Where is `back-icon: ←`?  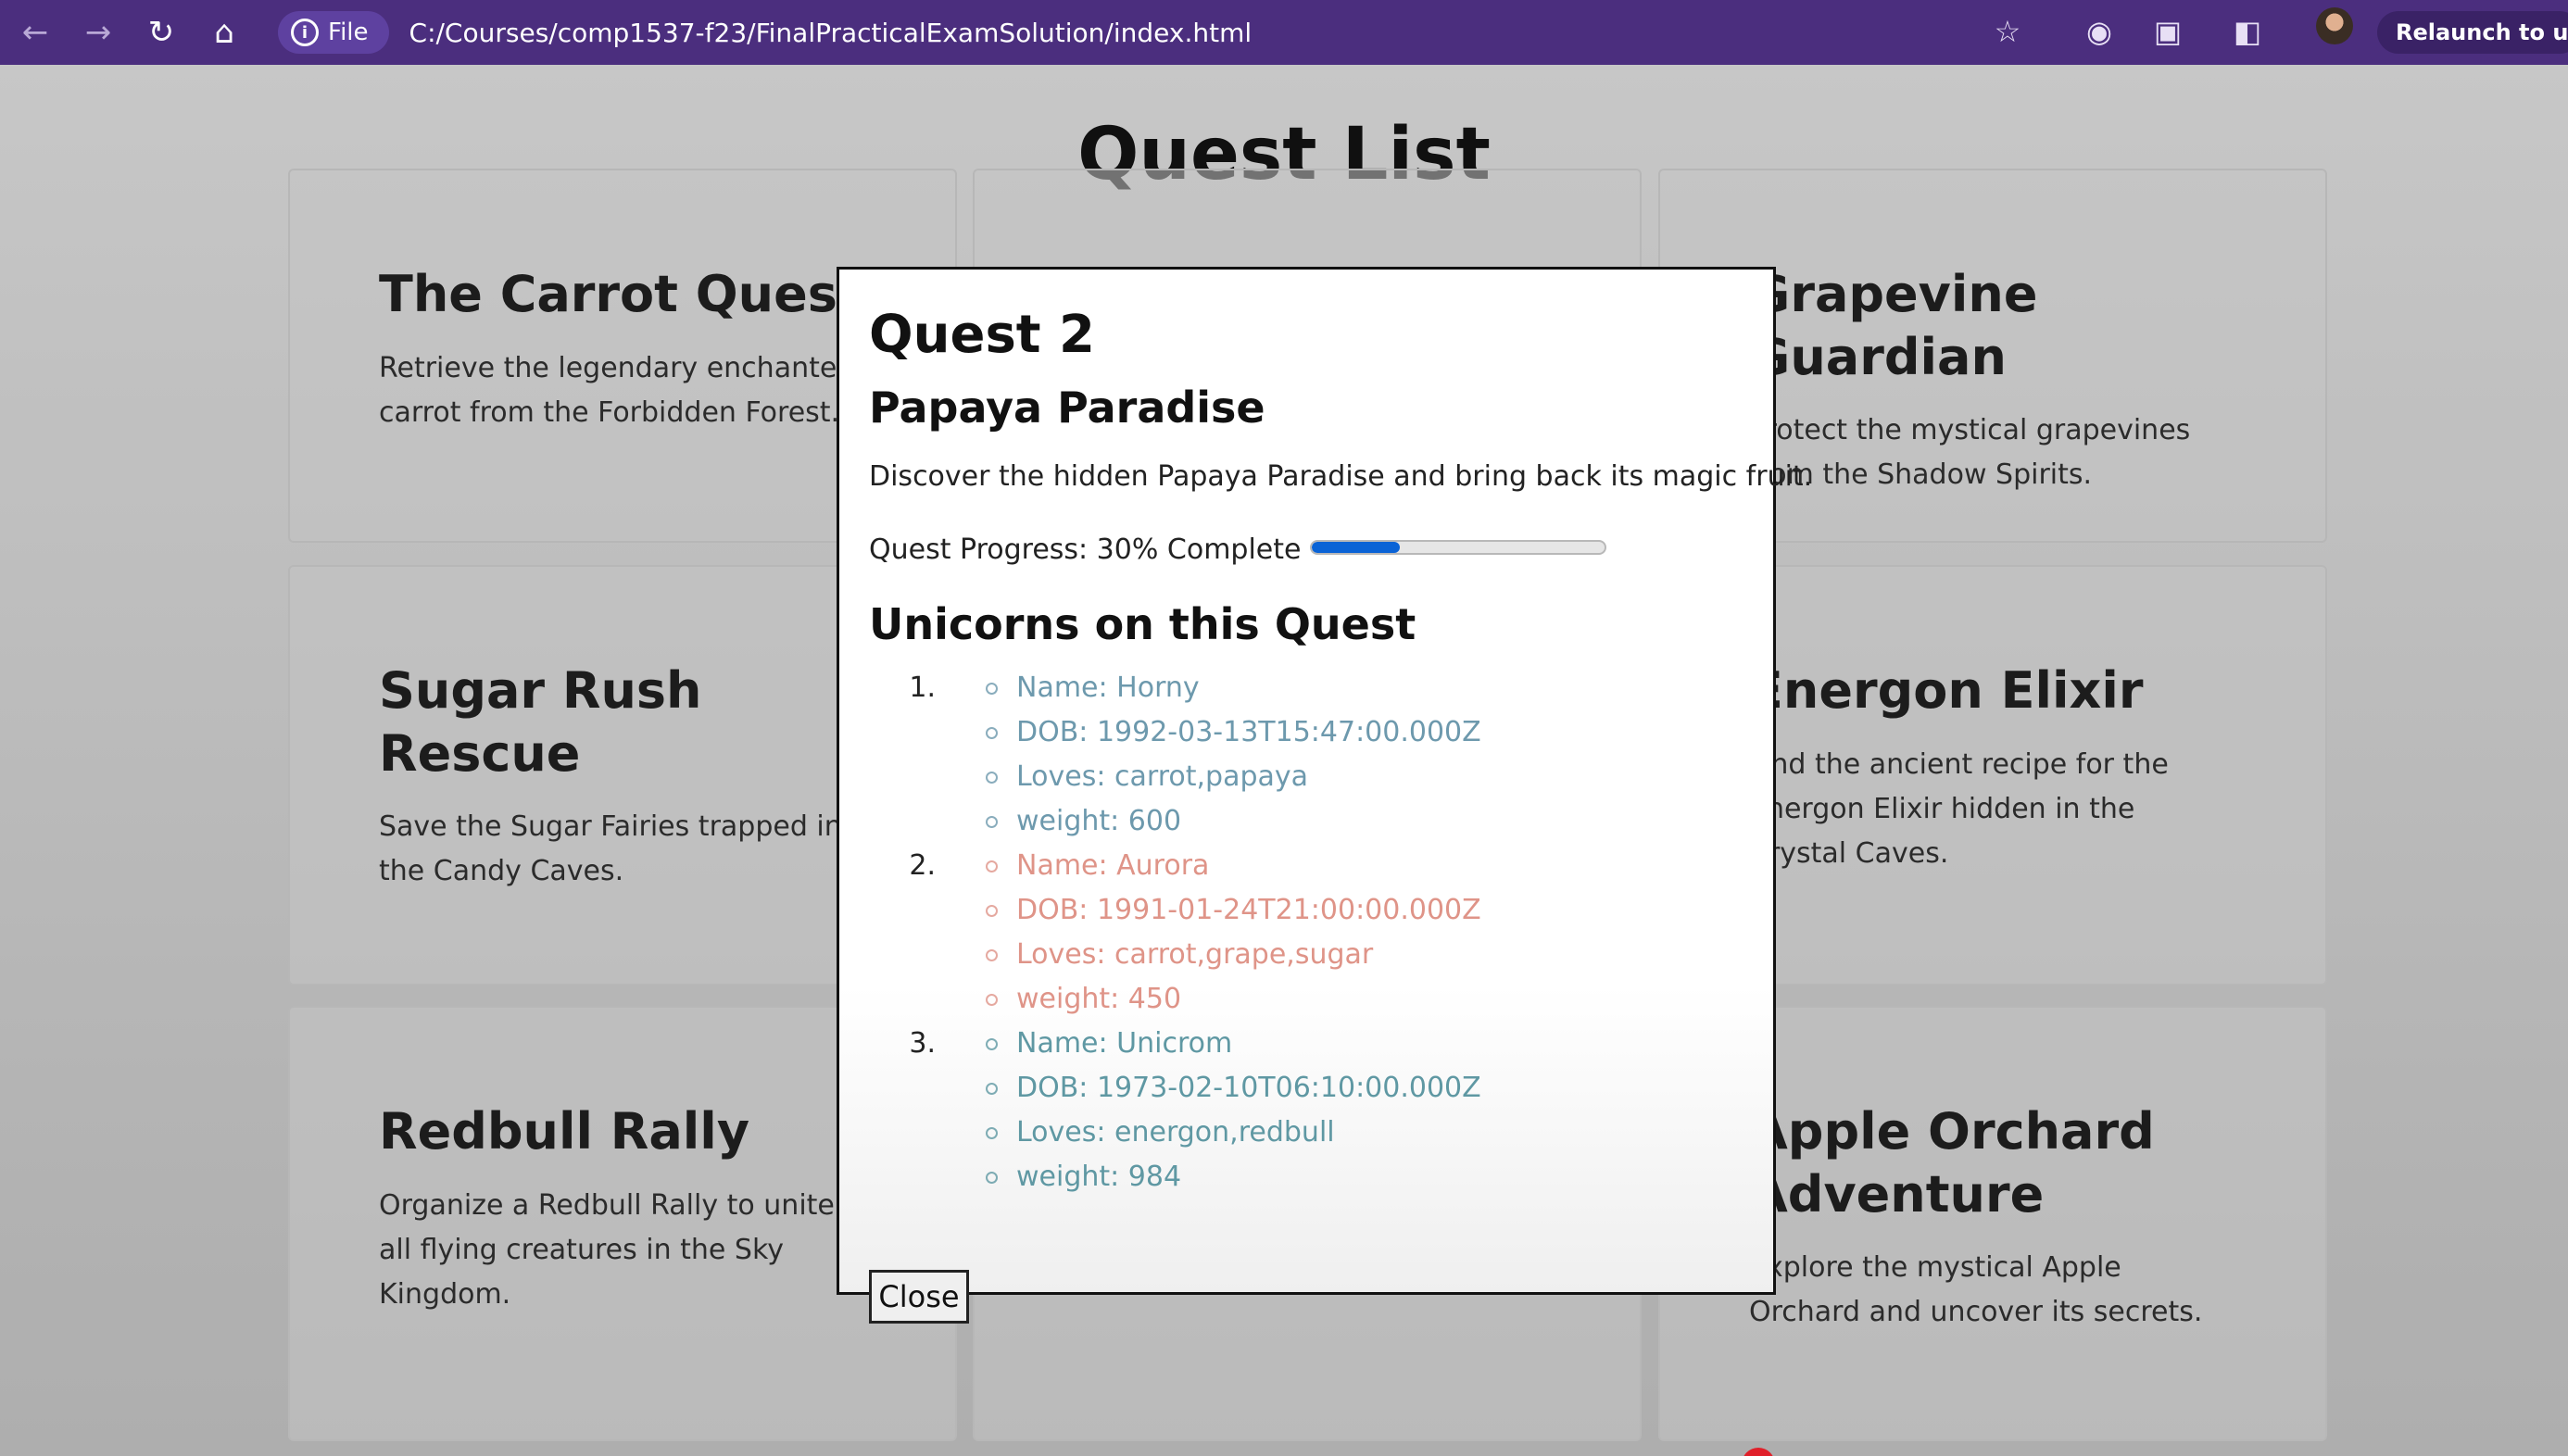
back-icon: ← is located at coordinates (35, 32).